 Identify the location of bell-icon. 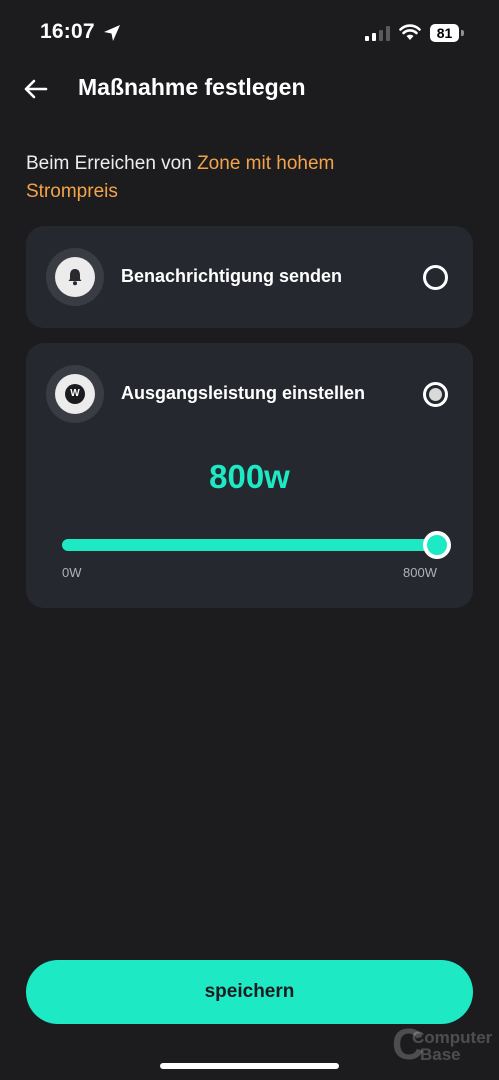
(75, 277).